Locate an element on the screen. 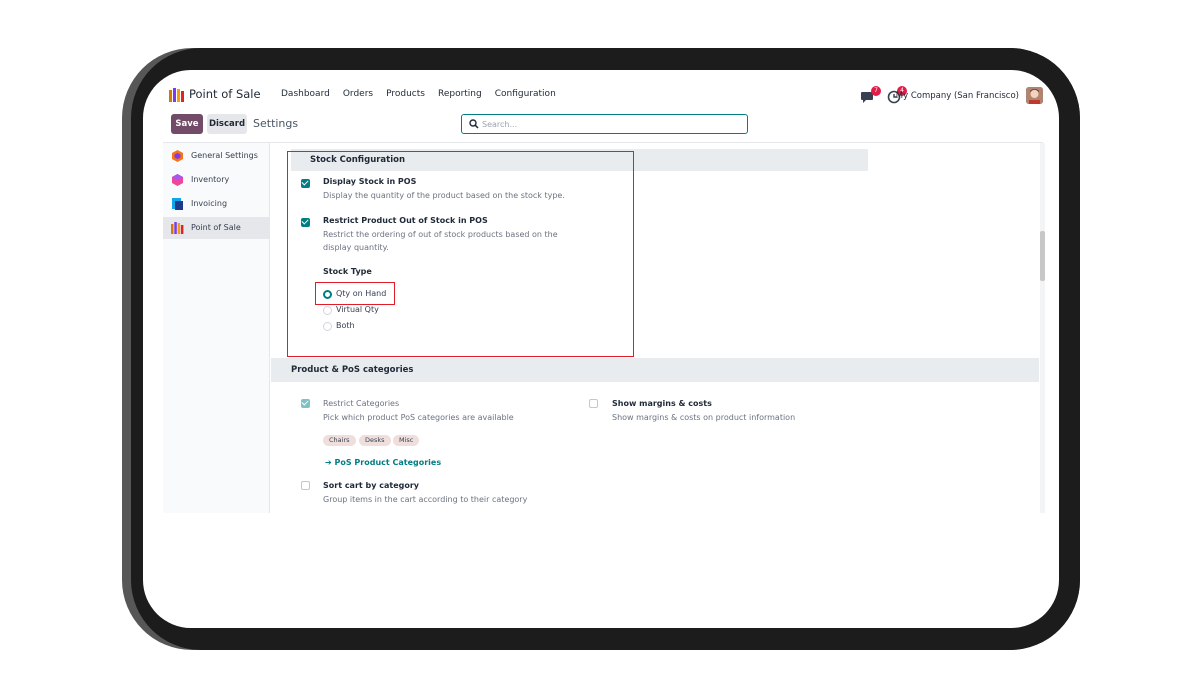 This screenshot has width=1200, height=697. messages-icon: 7 is located at coordinates (871, 94).